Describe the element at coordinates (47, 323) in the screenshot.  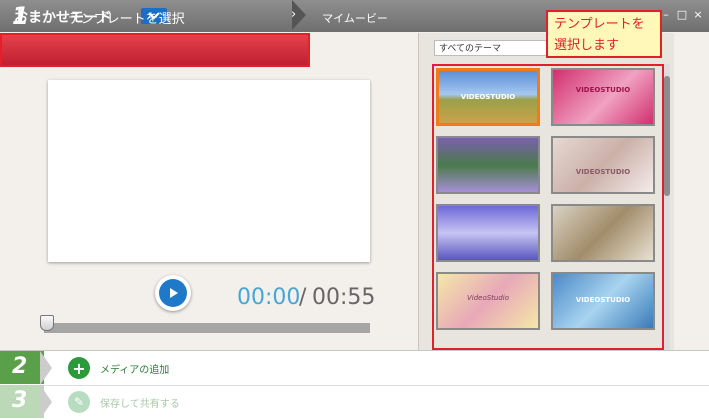
I see `scrubber-handle` at that location.